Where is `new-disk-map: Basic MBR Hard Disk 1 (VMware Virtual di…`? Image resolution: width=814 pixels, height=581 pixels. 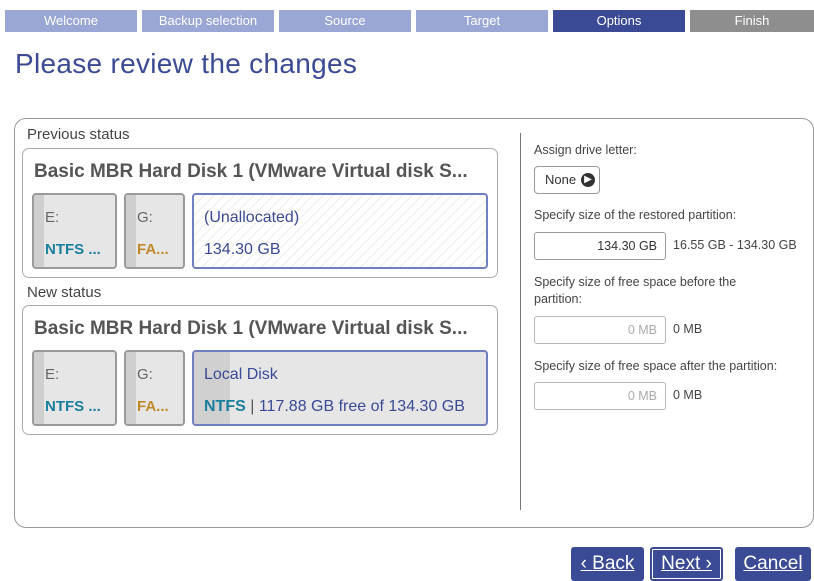 new-disk-map: Basic MBR Hard Disk 1 (VMware Virtual di… is located at coordinates (260, 370).